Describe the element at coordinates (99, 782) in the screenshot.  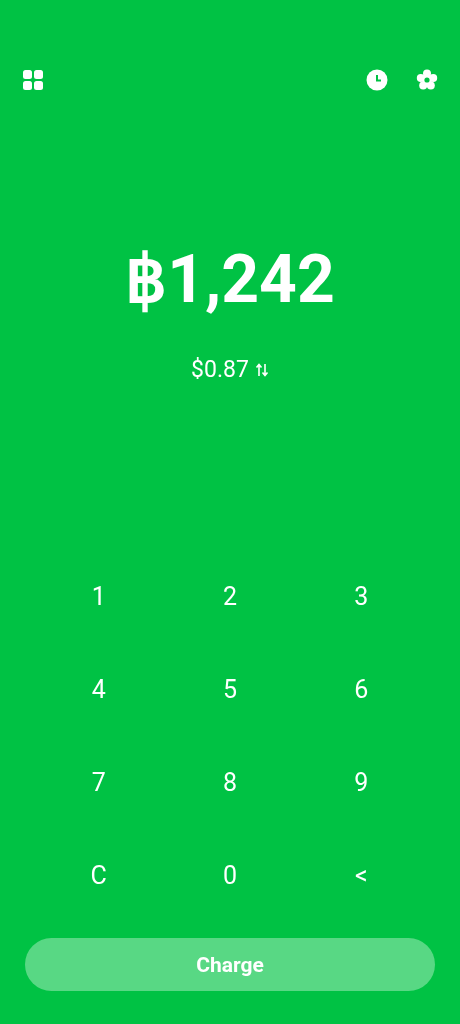
I see `keypad-key: 7` at that location.